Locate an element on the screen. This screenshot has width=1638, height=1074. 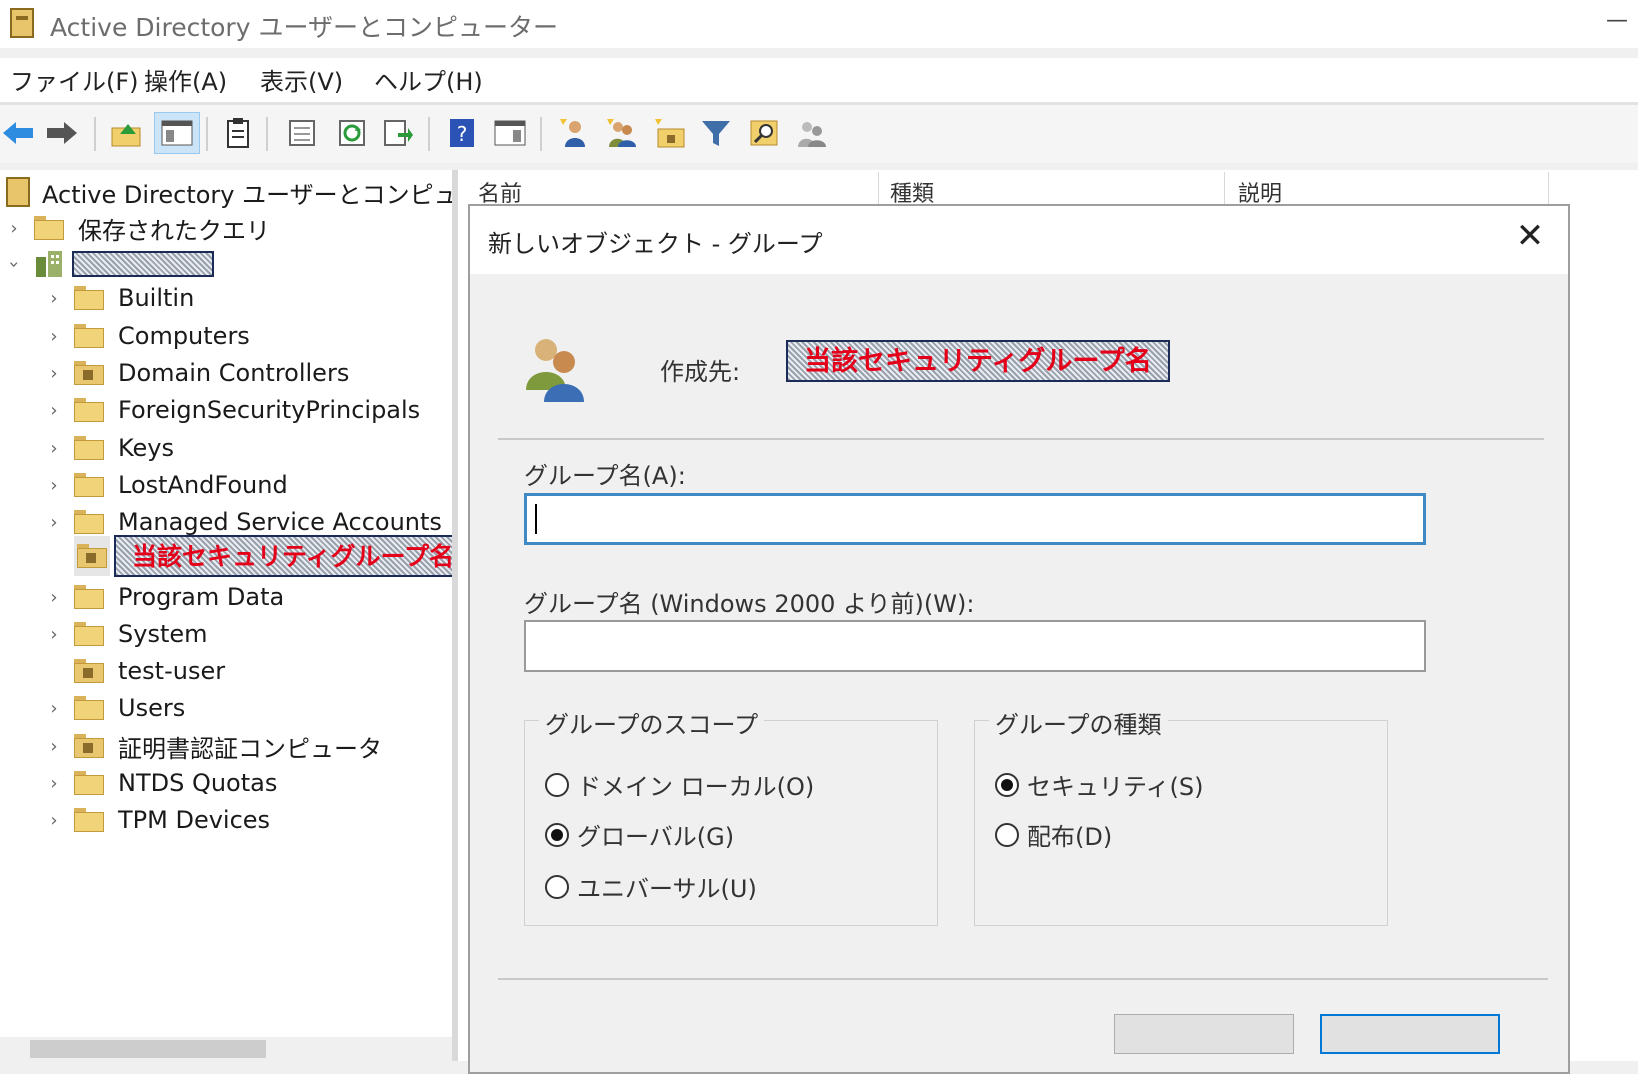
new-group-icon is located at coordinates (622, 133).